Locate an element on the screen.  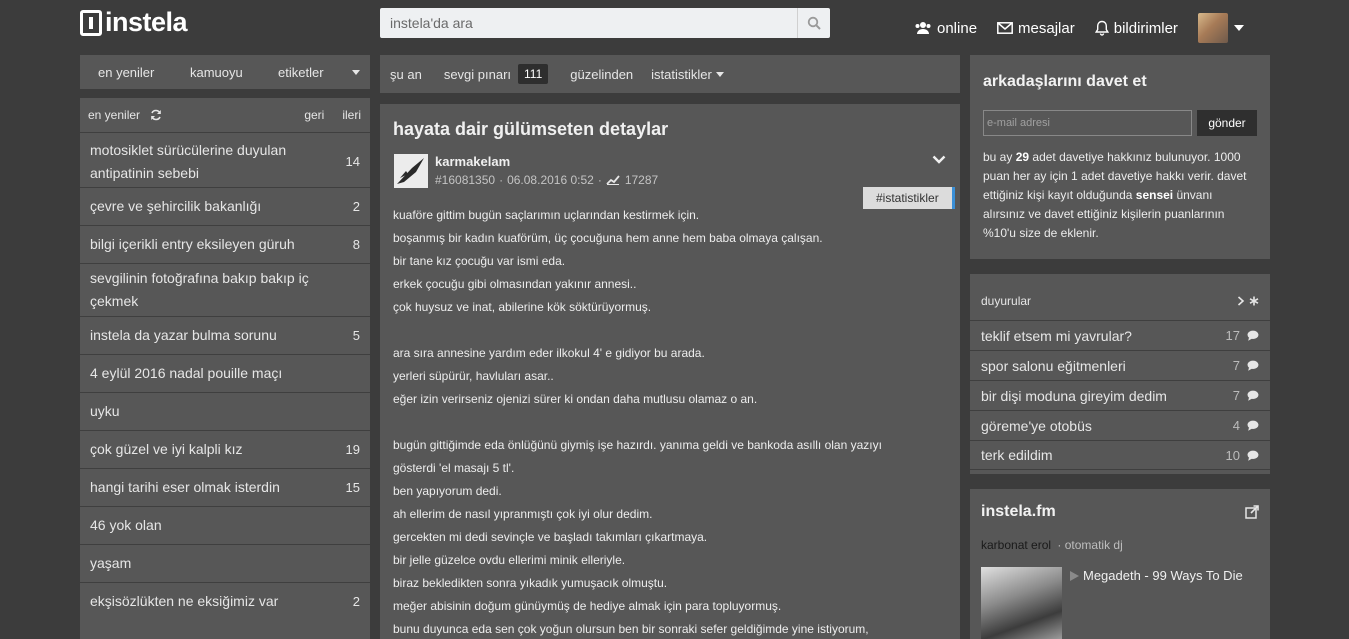
invite-count: 29 is located at coordinates (1022, 157).